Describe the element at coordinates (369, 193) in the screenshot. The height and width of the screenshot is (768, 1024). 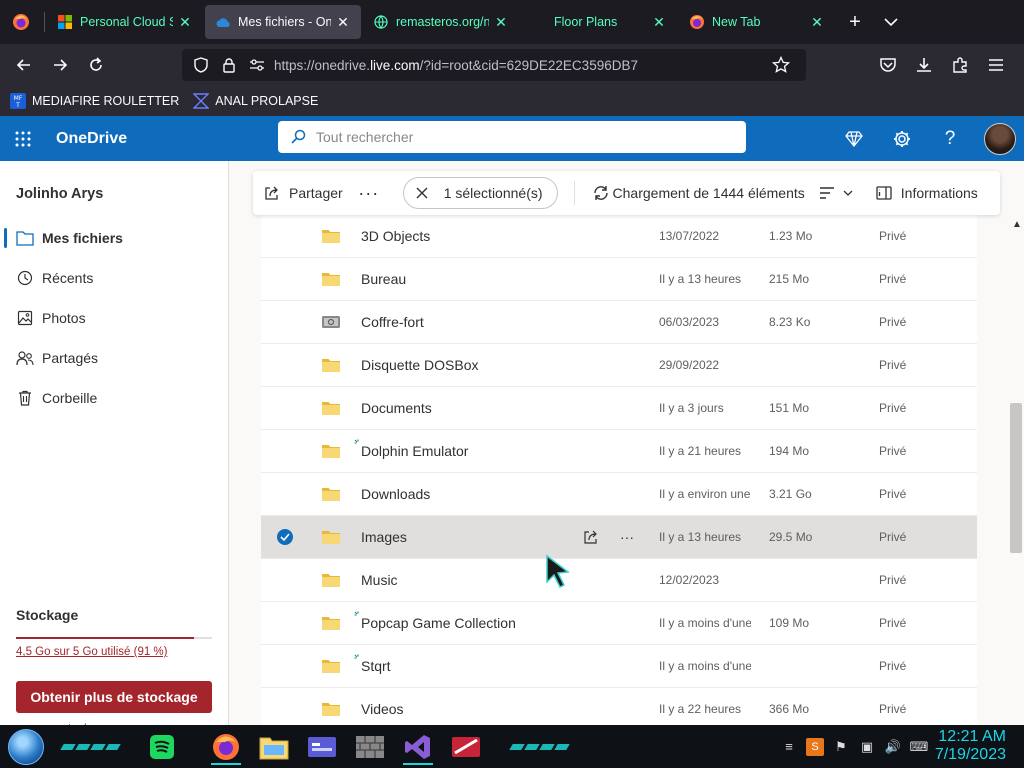
I see `more-commands-button: ···` at that location.